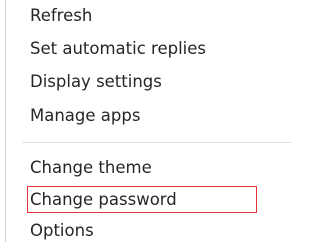 Image resolution: width=320 pixels, height=242 pixels. What do you see at coordinates (118, 49) in the screenshot?
I see `menu-item-set-automatic-replies: Set automatic replies` at bounding box center [118, 49].